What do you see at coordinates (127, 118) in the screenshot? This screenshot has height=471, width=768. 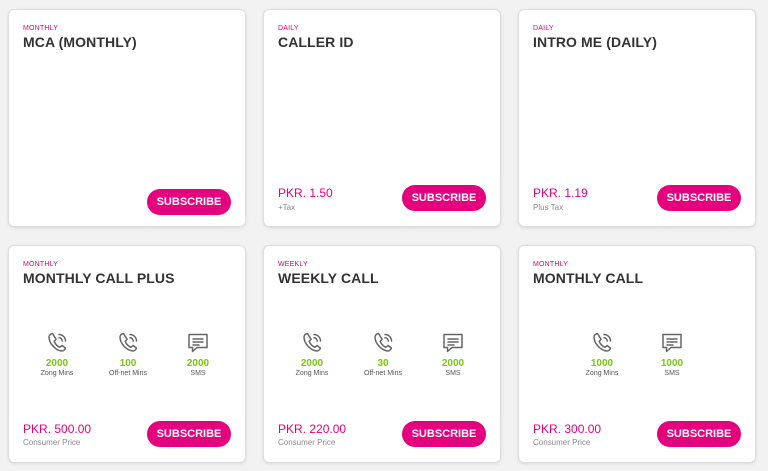 I see `package-card-mca-monthly: MONTHLY MCA (MONTHLY) SUBSCRIBE` at bounding box center [127, 118].